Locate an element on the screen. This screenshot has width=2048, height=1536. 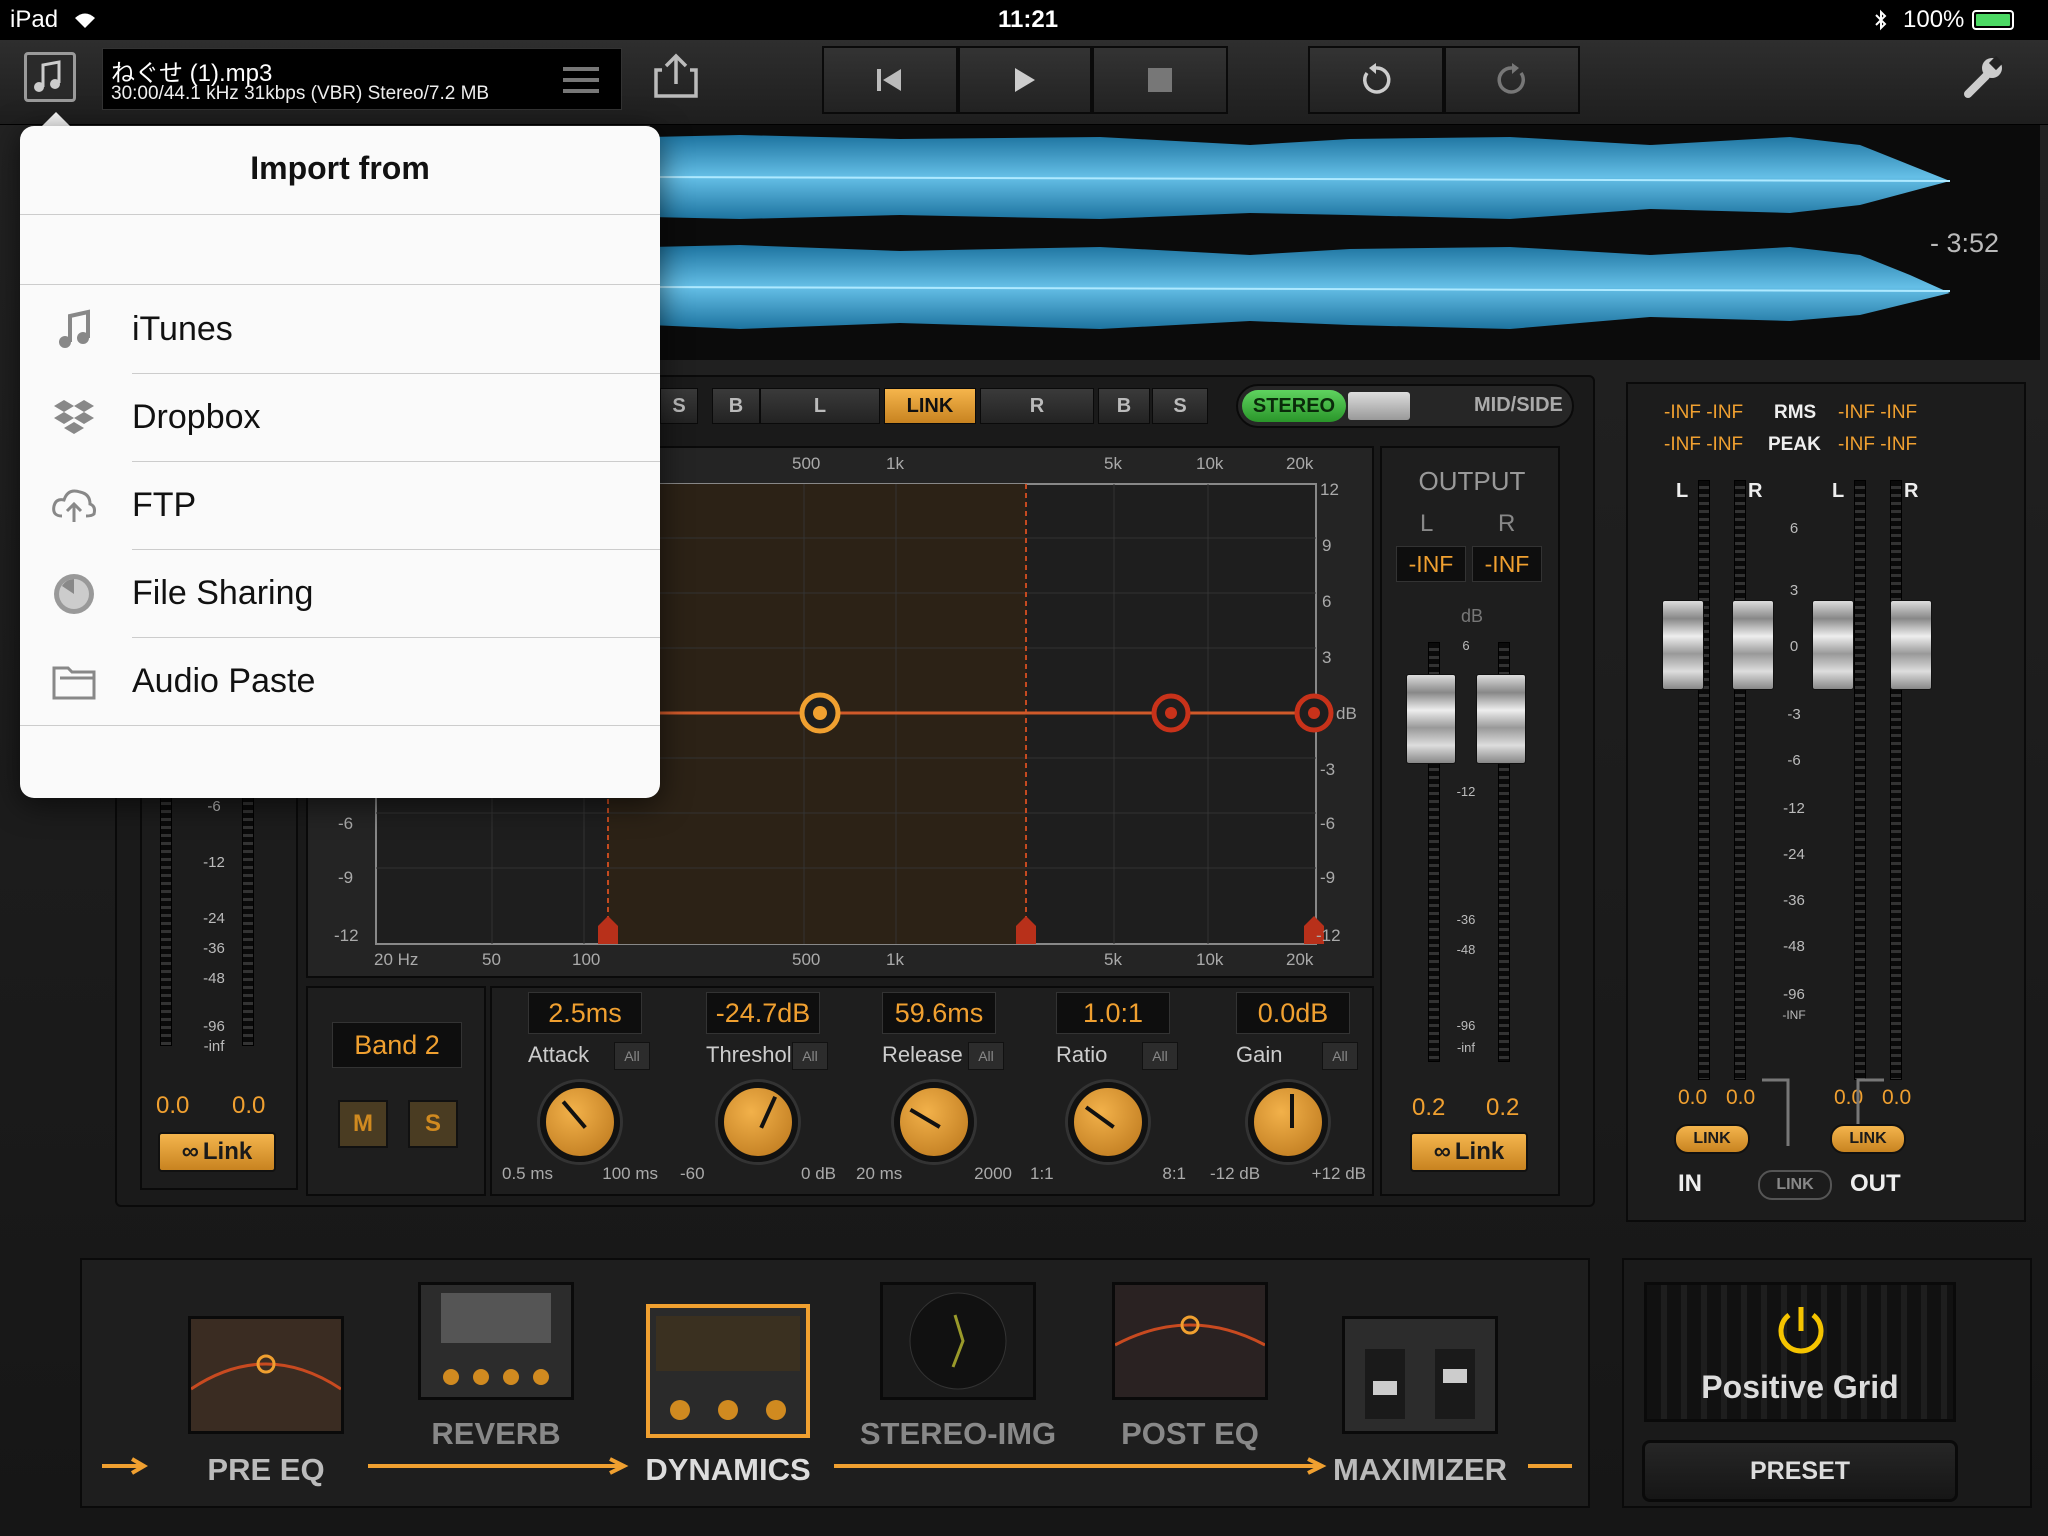
control-value: 2.5ms is located at coordinates (585, 1013).